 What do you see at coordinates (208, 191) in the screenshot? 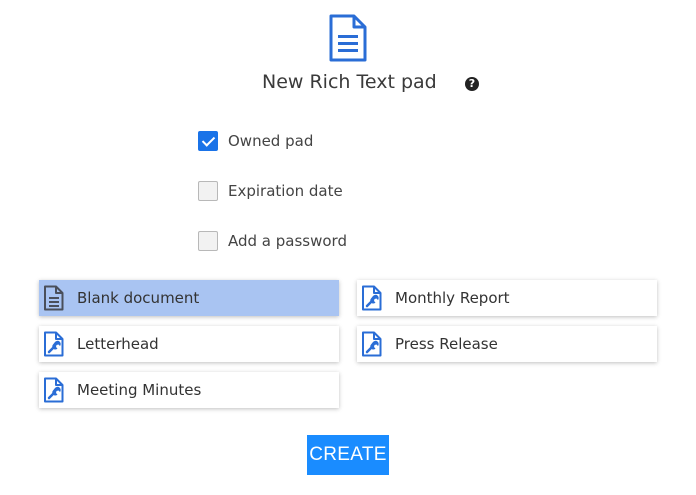
I see `expiration-date-checkbox` at bounding box center [208, 191].